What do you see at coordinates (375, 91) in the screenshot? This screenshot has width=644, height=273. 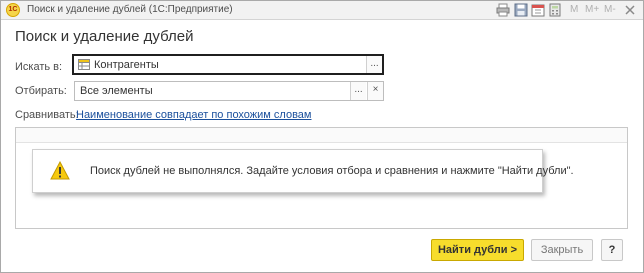 I see `filter-clear-button: ×` at bounding box center [375, 91].